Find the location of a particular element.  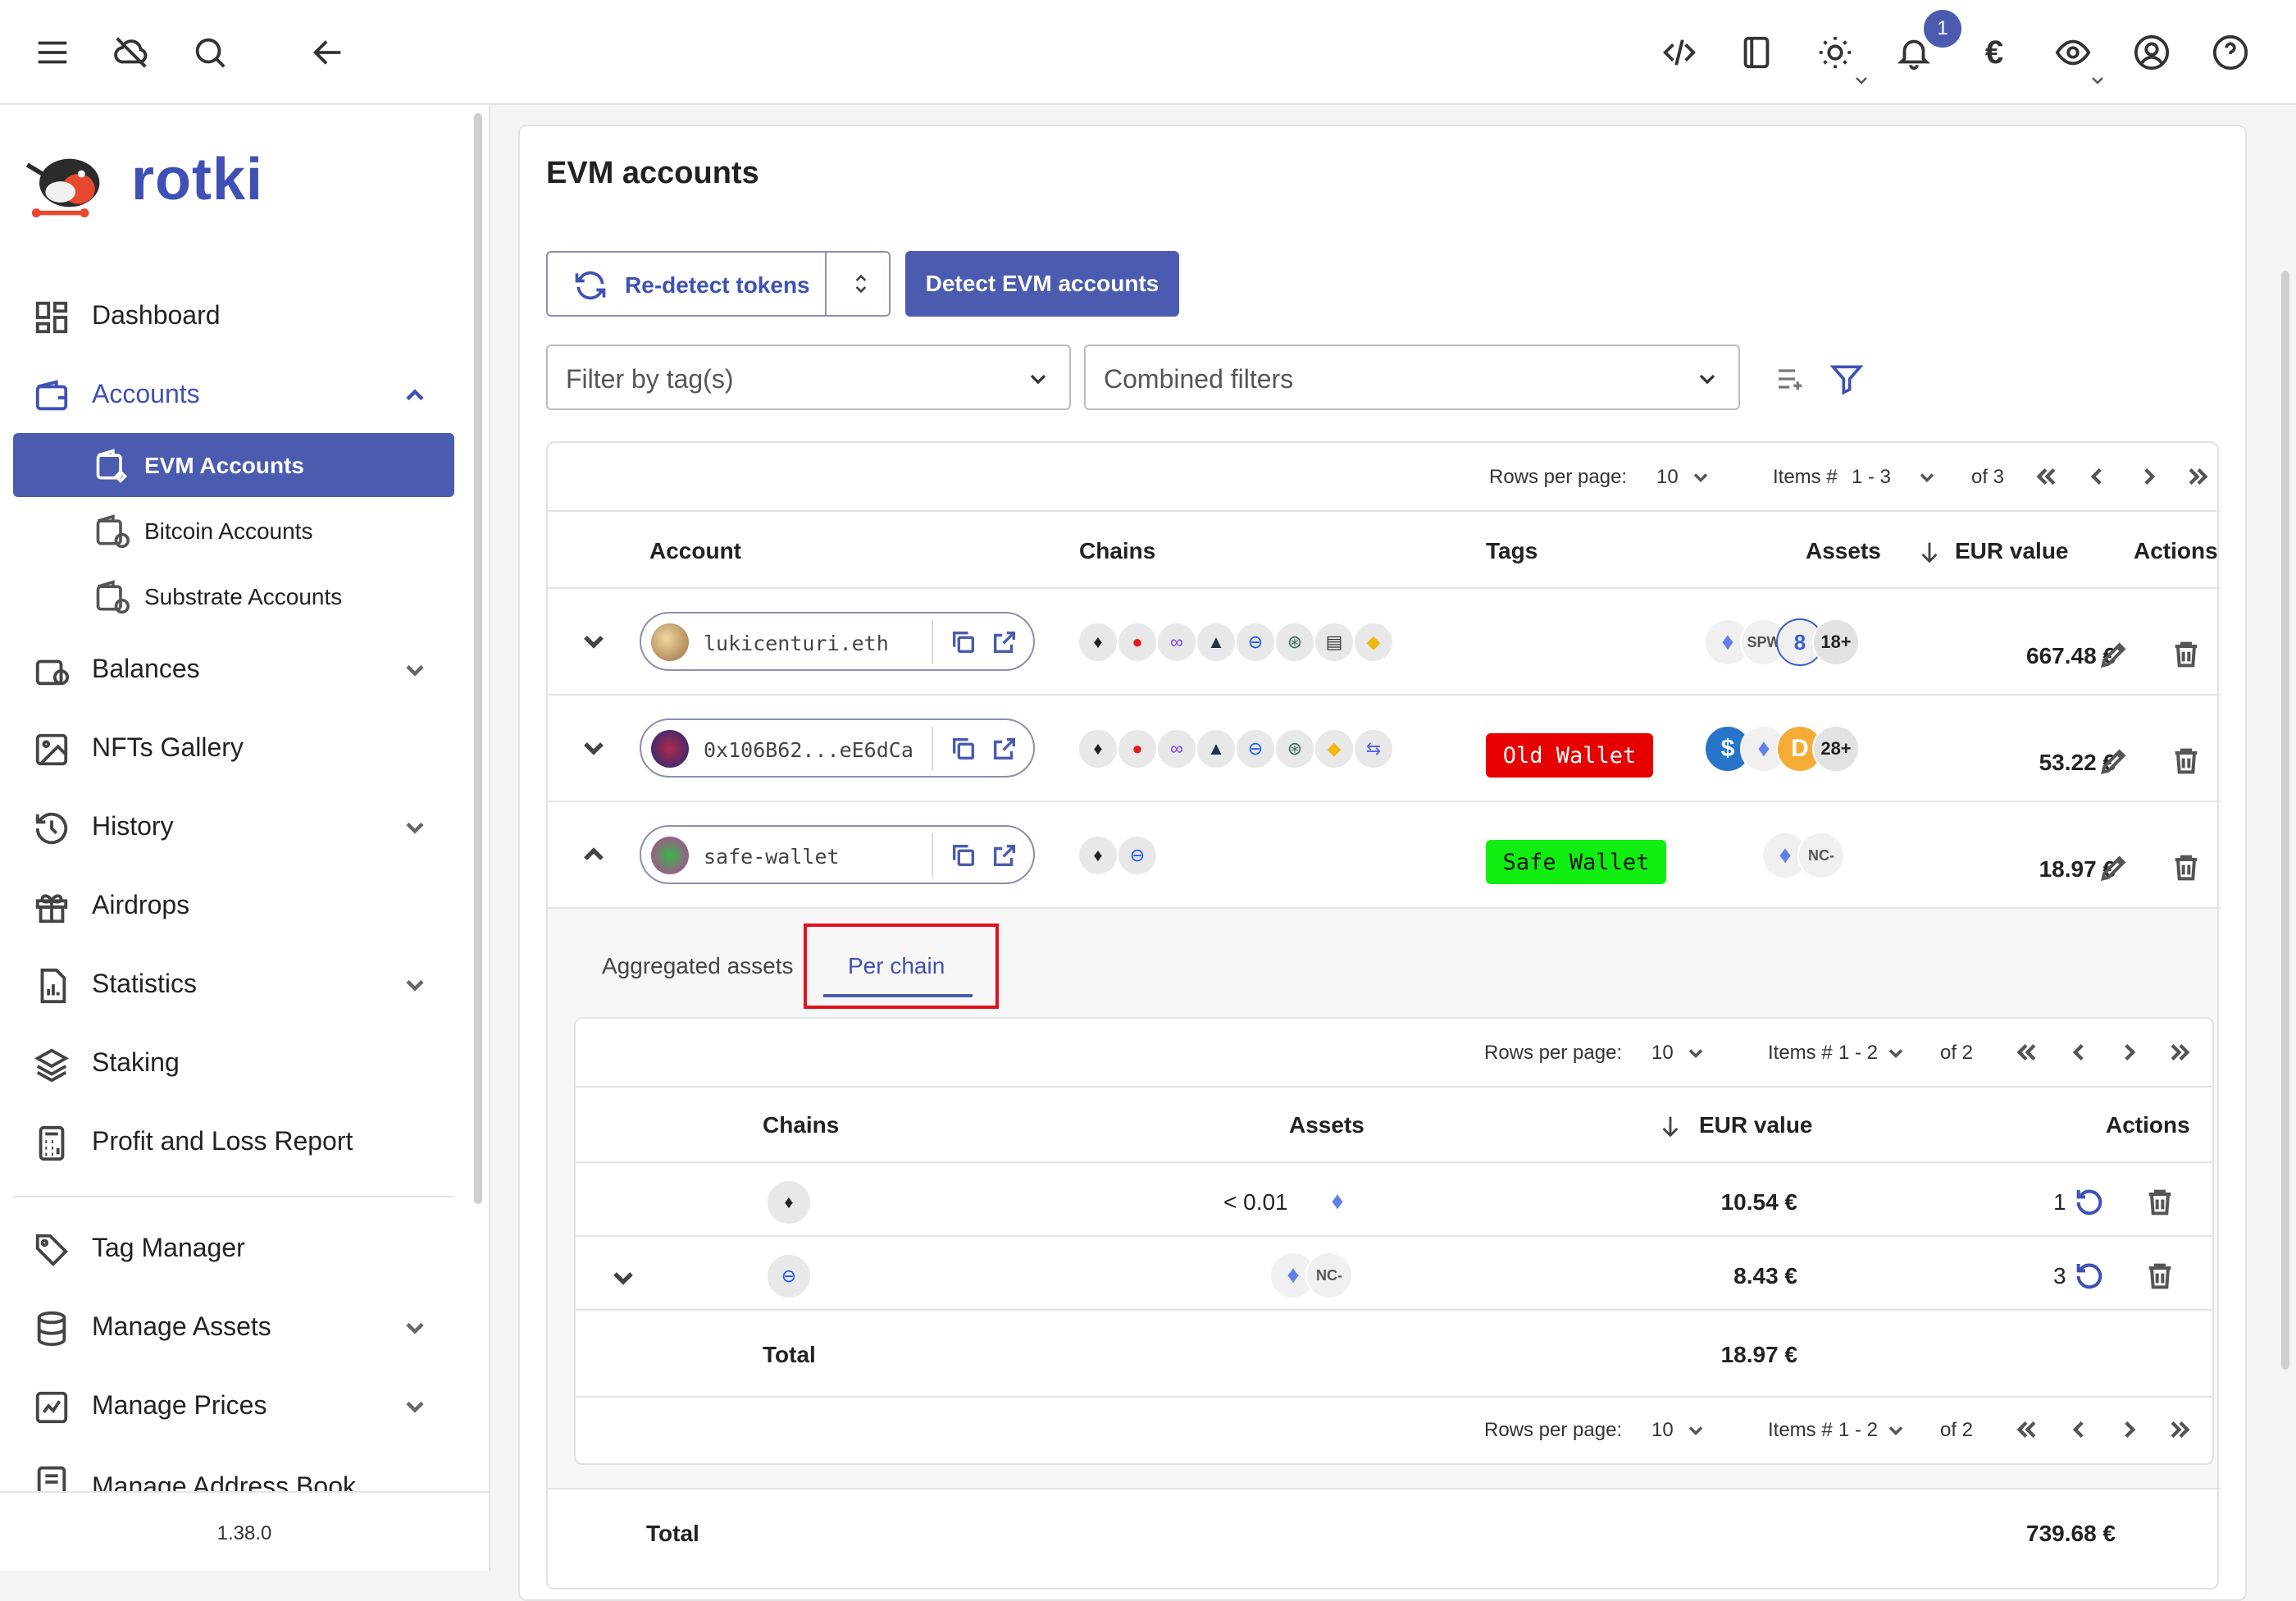

sidebar-item-manage-assets: Manage Assets is located at coordinates (229, 1326).